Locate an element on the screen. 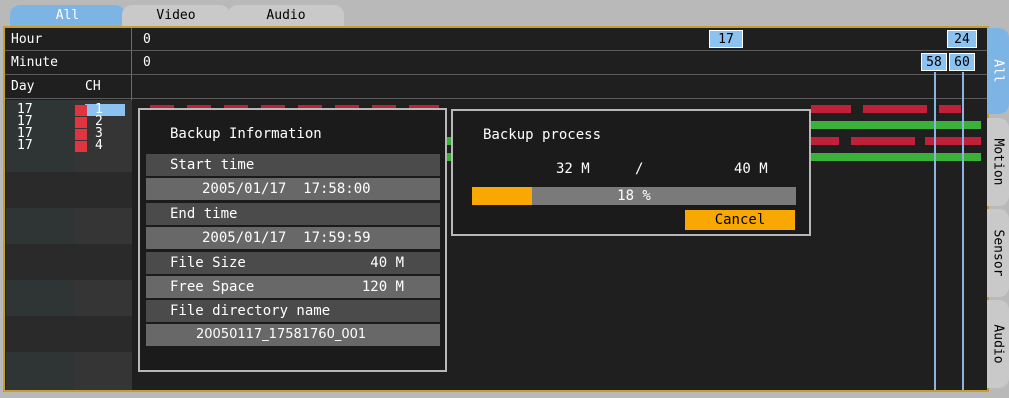  start-time-value-row: 2005/01/17 17:58:00 is located at coordinates (293, 189).